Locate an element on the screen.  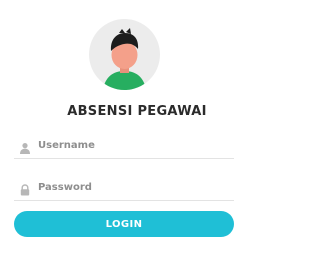
username-field is located at coordinates (124, 146).